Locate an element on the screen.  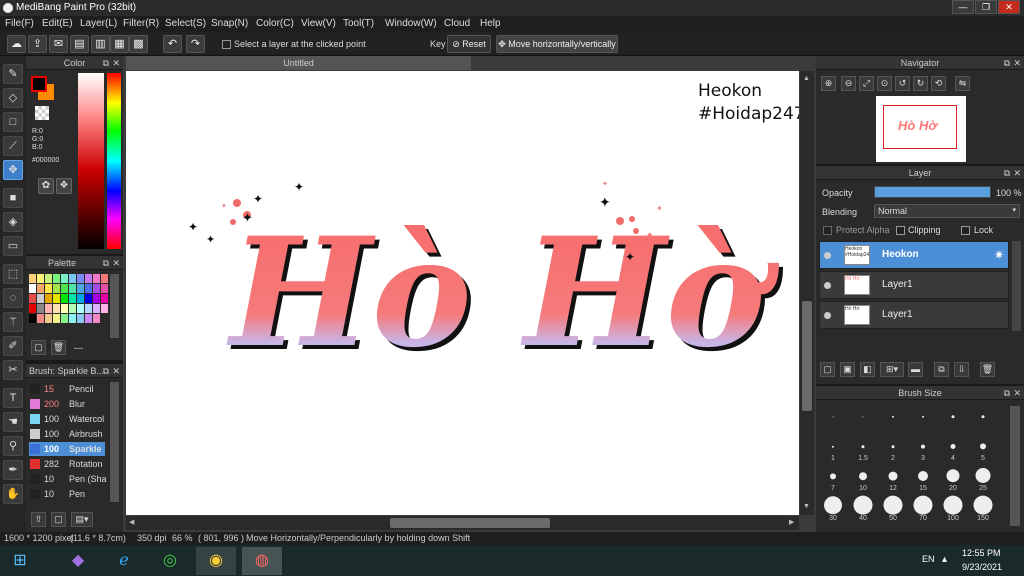
rectangle-select-icon: □ is located at coordinates (13, 122).